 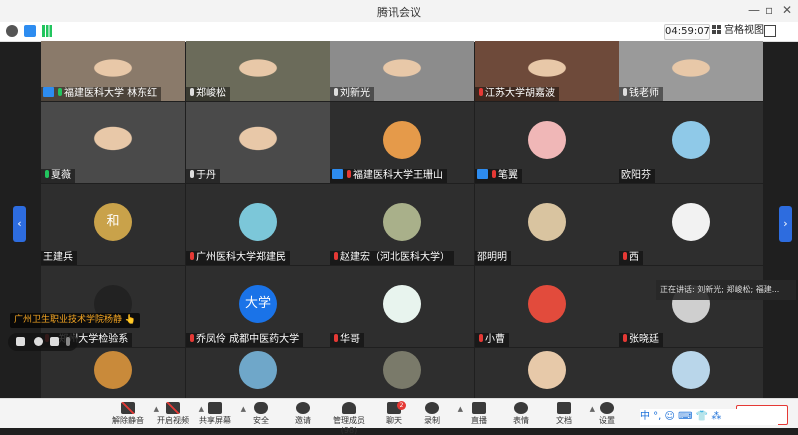 What do you see at coordinates (547, 71) in the screenshot?
I see `participant-tile: 江苏大学胡嘉波` at bounding box center [547, 71].